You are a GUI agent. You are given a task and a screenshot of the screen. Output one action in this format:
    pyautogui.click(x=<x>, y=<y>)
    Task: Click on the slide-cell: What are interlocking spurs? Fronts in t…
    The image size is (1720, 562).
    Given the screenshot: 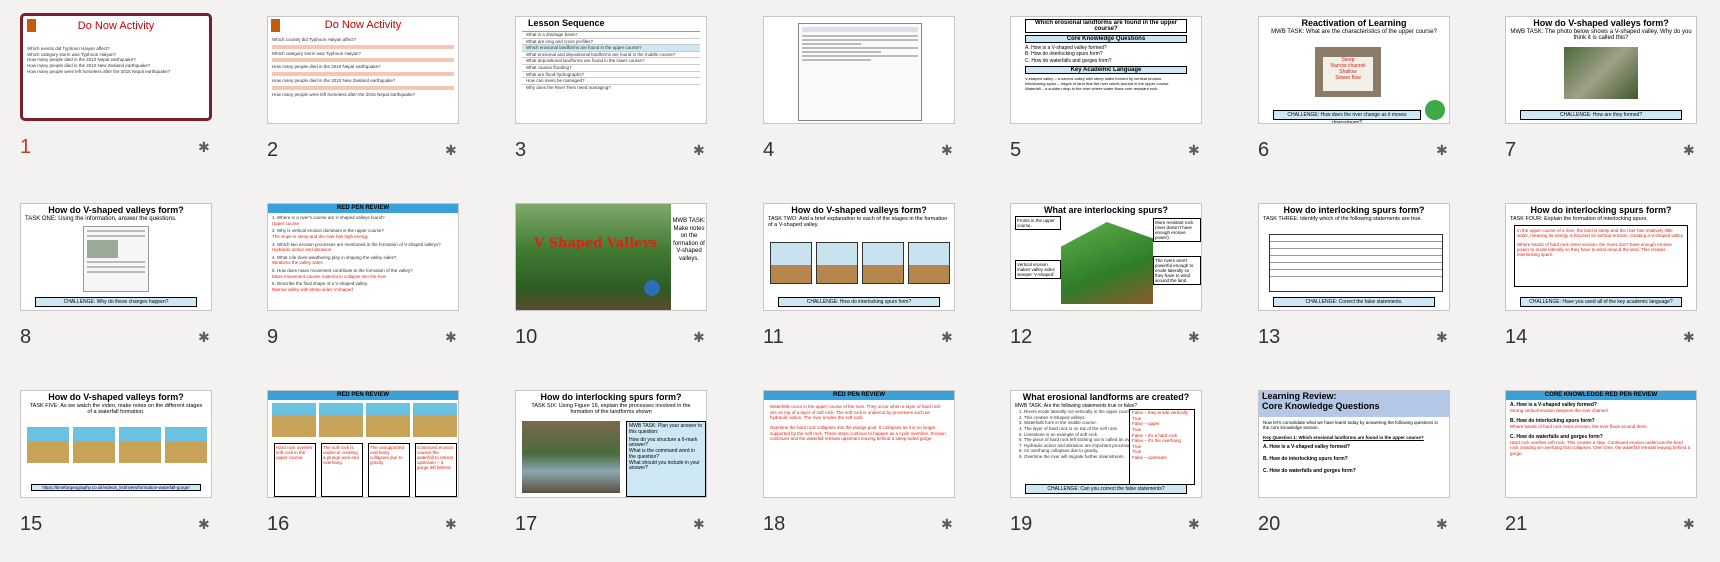 What is the action you would take?
    pyautogui.click(x=1108, y=289)
    